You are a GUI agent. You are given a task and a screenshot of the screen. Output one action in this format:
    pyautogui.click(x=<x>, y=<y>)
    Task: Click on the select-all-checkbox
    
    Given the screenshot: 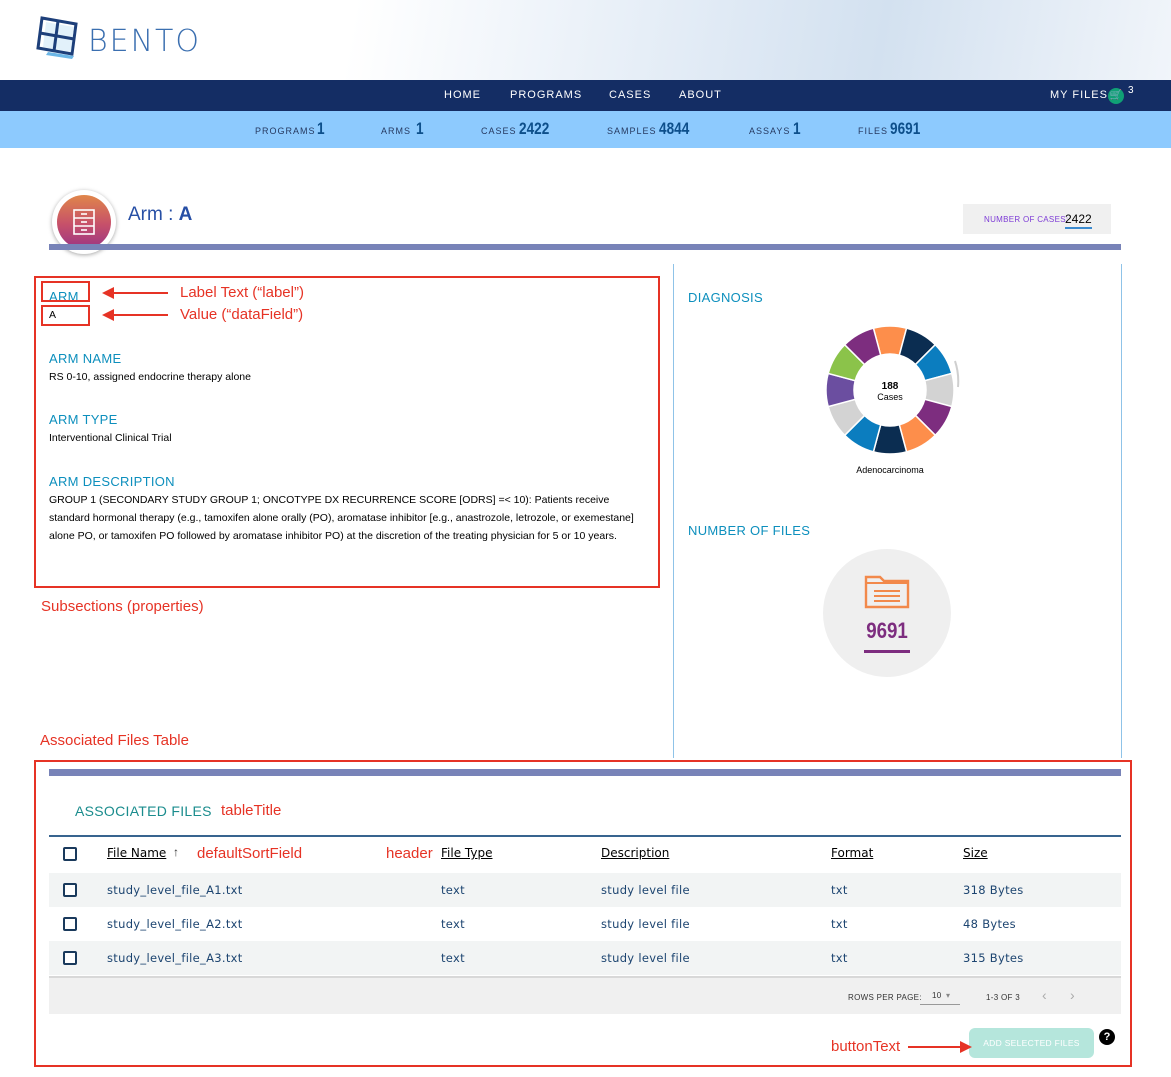 What is the action you would take?
    pyautogui.click(x=70, y=854)
    